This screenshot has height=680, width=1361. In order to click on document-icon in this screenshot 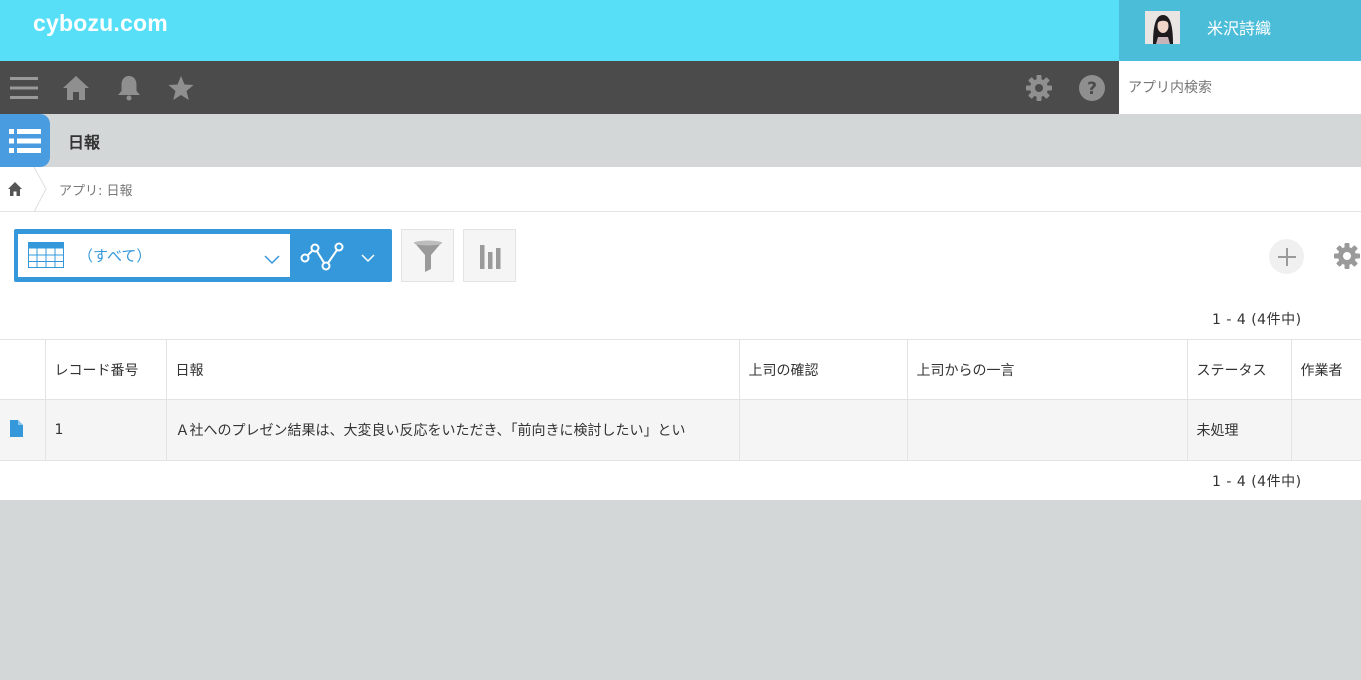, I will do `click(16, 428)`.